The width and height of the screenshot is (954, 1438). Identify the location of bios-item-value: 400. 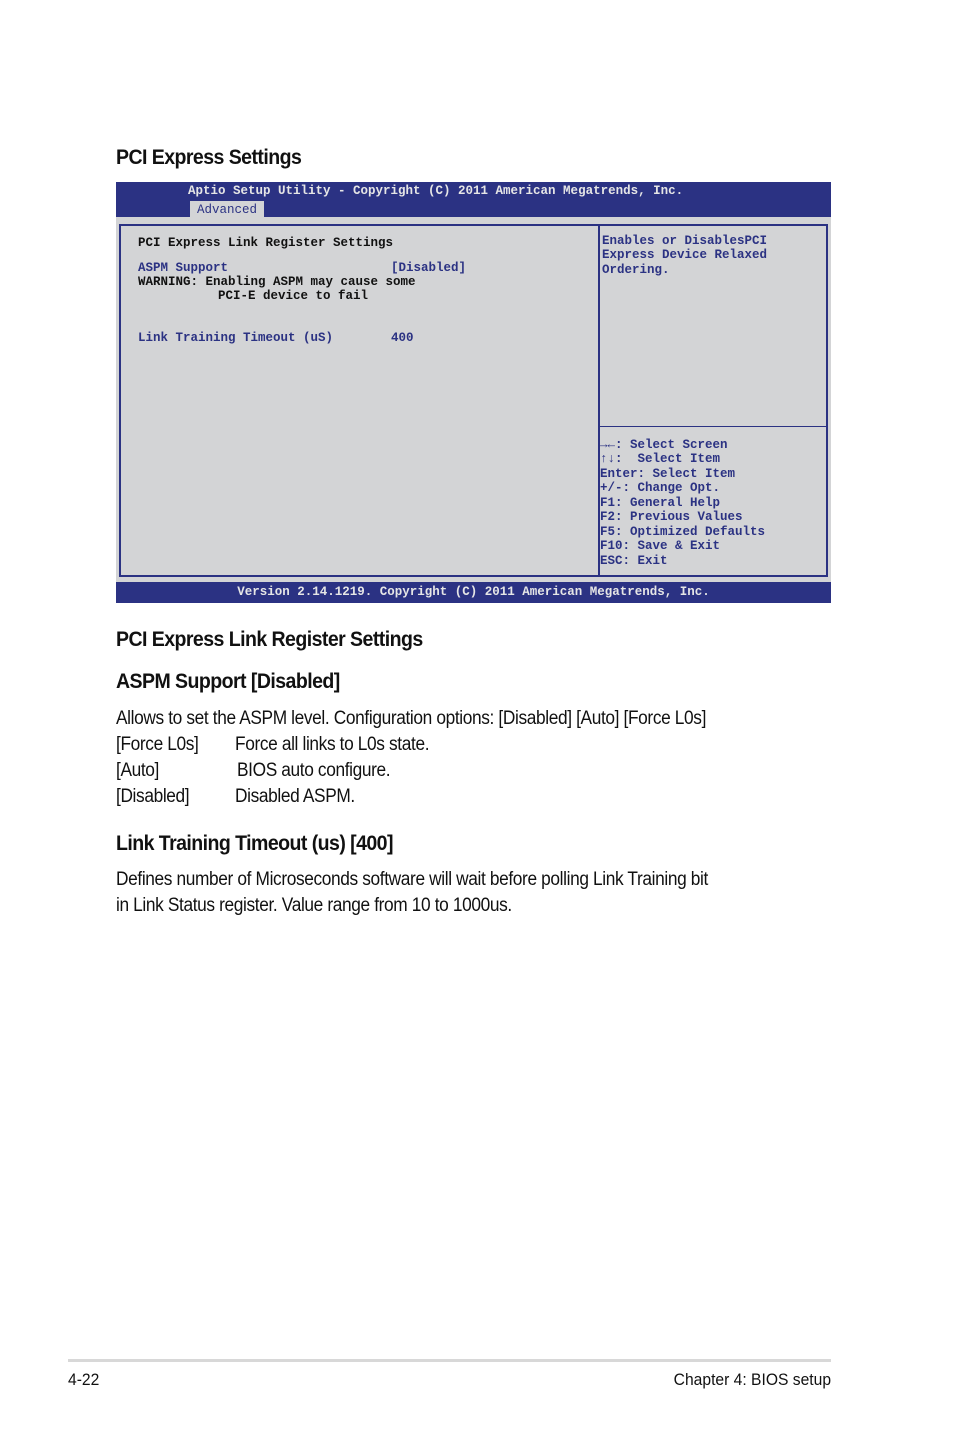
(402, 338).